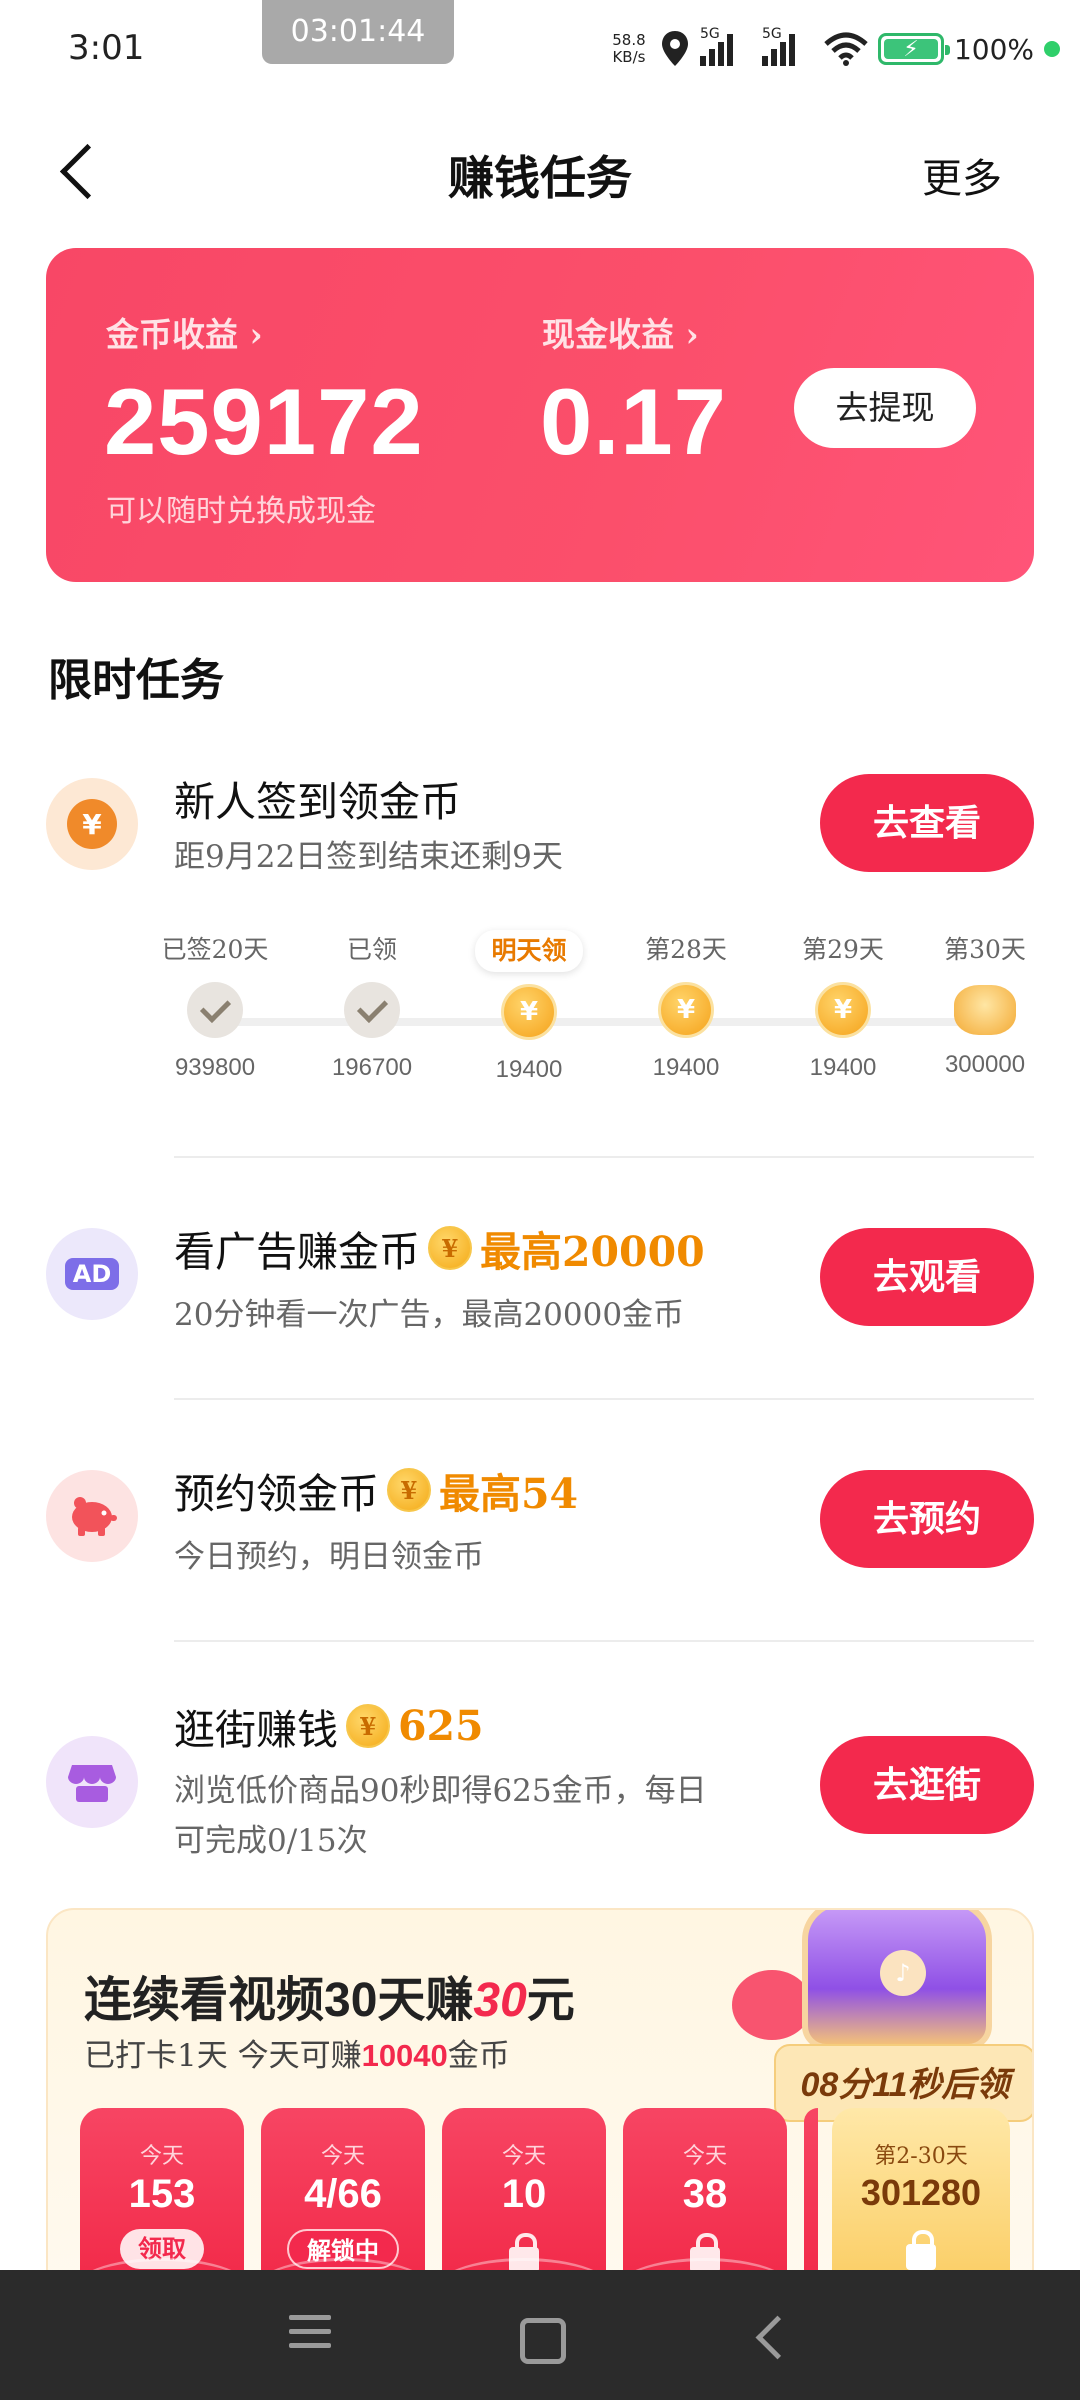 Image resolution: width=1080 pixels, height=2400 pixels. I want to click on page-header: 赚钱任务 更多, so click(540, 175).